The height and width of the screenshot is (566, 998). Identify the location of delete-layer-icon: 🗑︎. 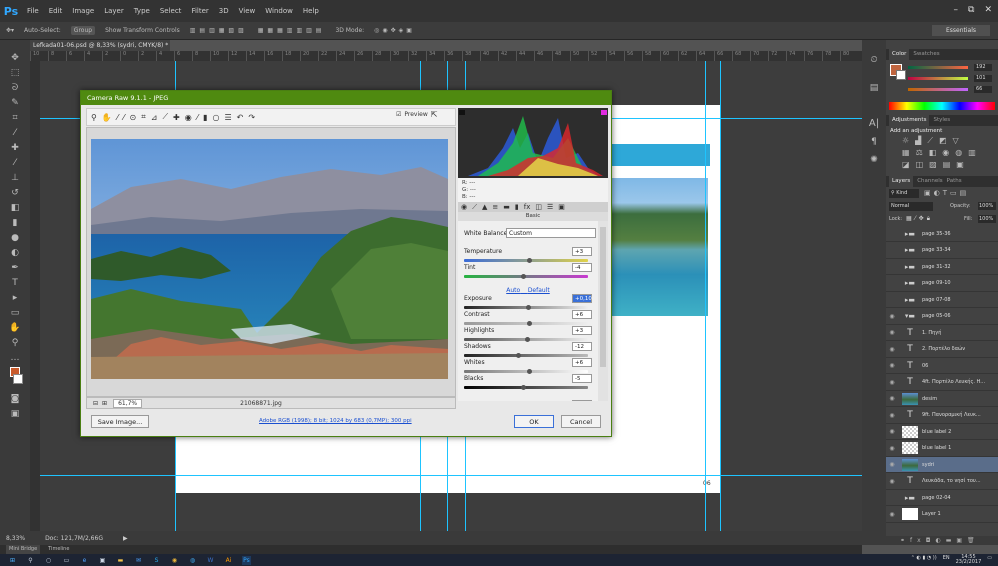
(973, 540).